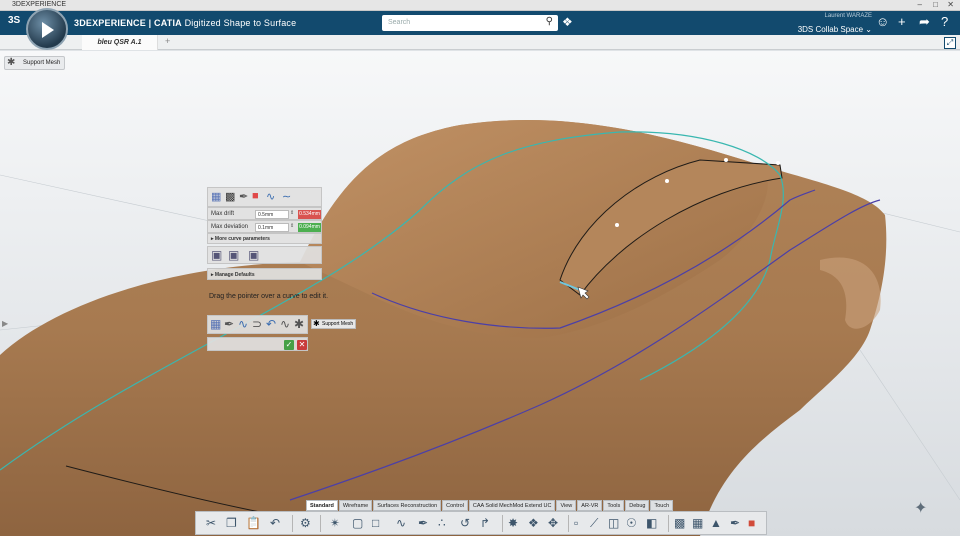  Describe the element at coordinates (735, 523) in the screenshot. I see `measure-icon: ✒` at that location.